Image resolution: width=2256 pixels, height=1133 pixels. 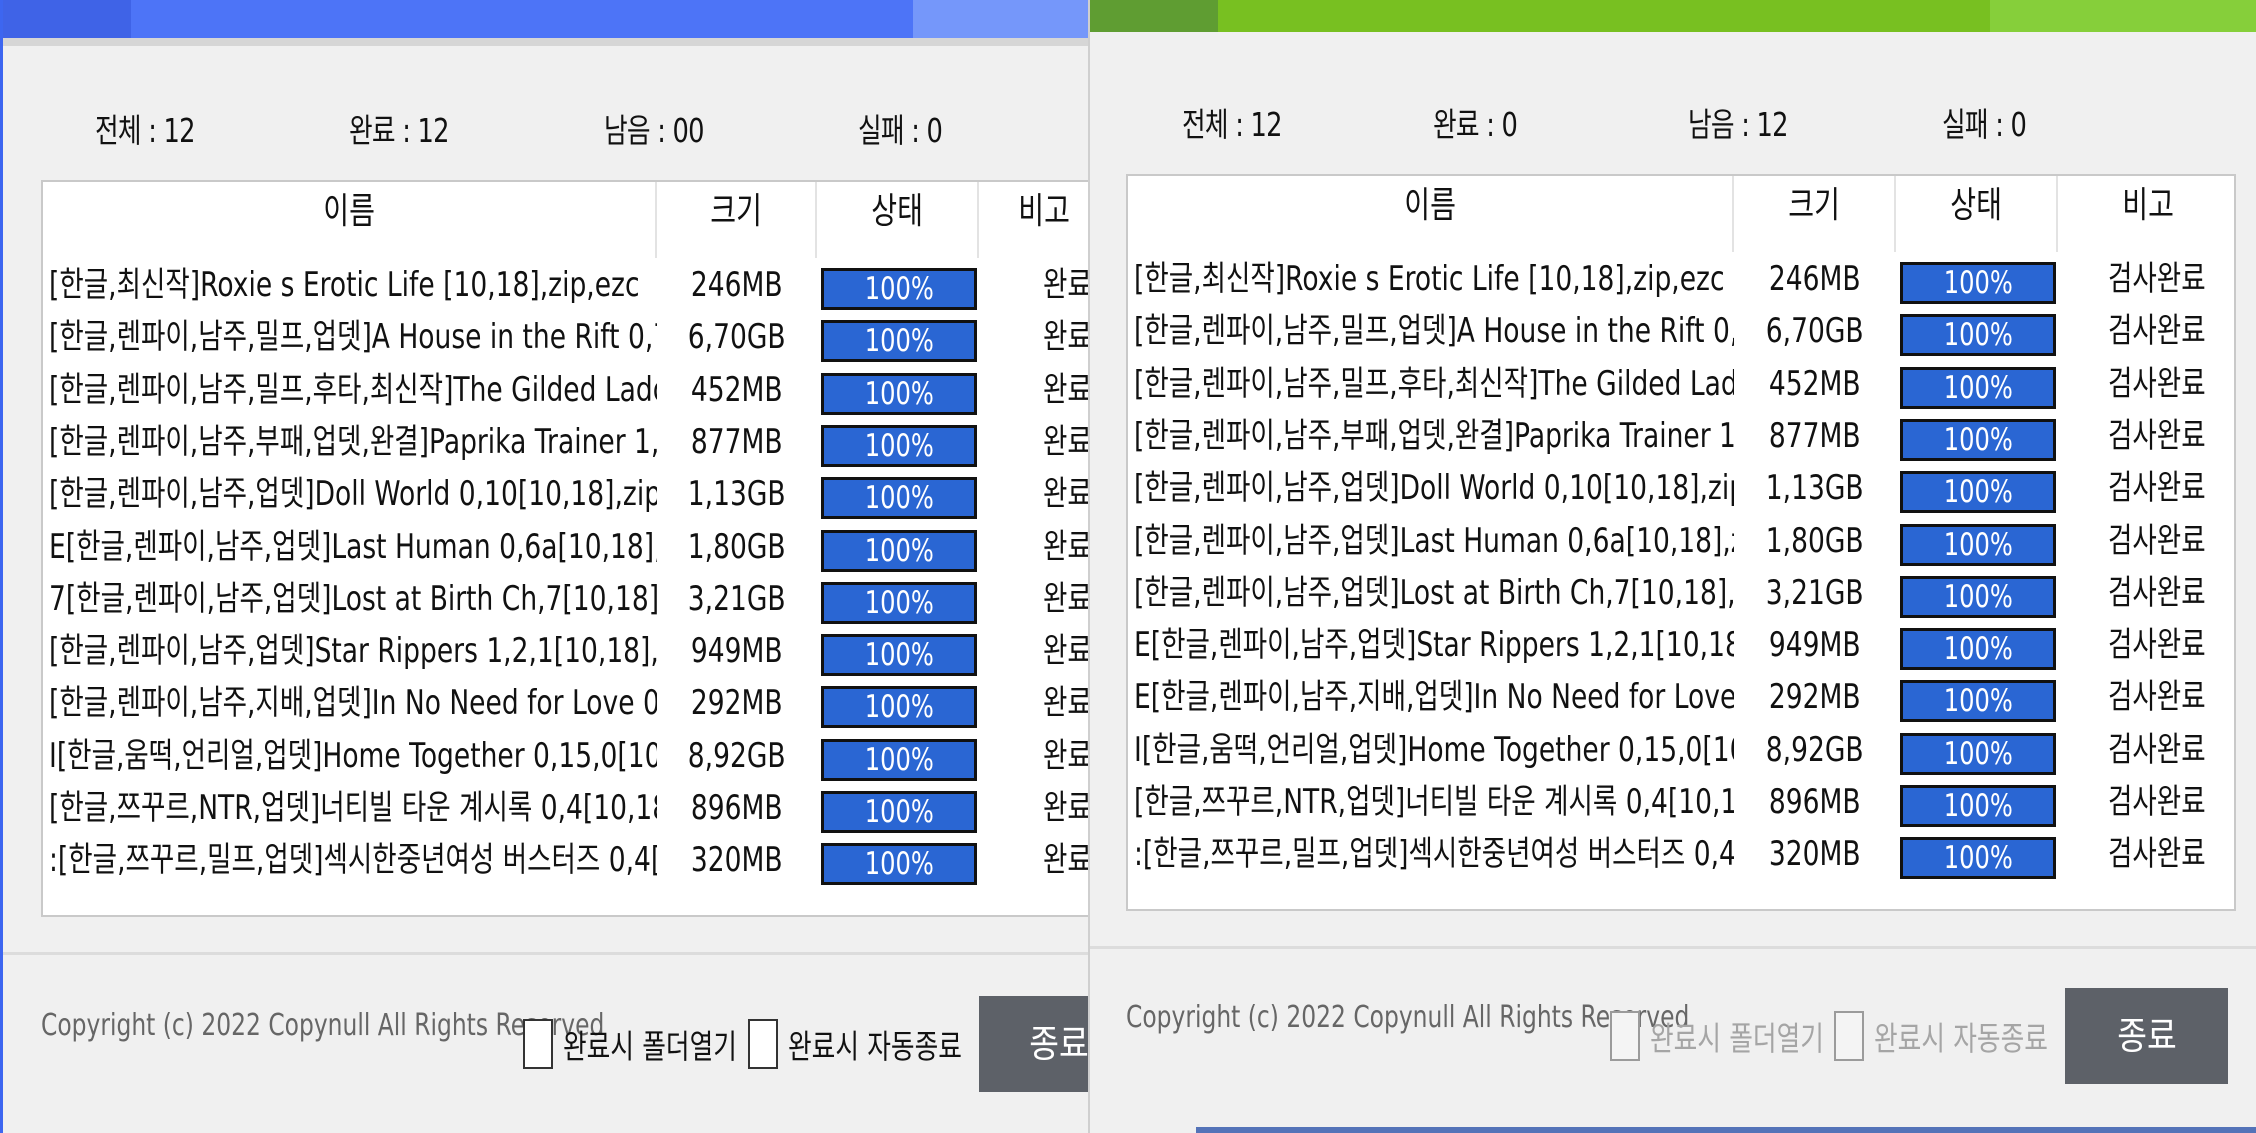 I want to click on file-size-cell: 3,21GB, so click(x=1815, y=592).